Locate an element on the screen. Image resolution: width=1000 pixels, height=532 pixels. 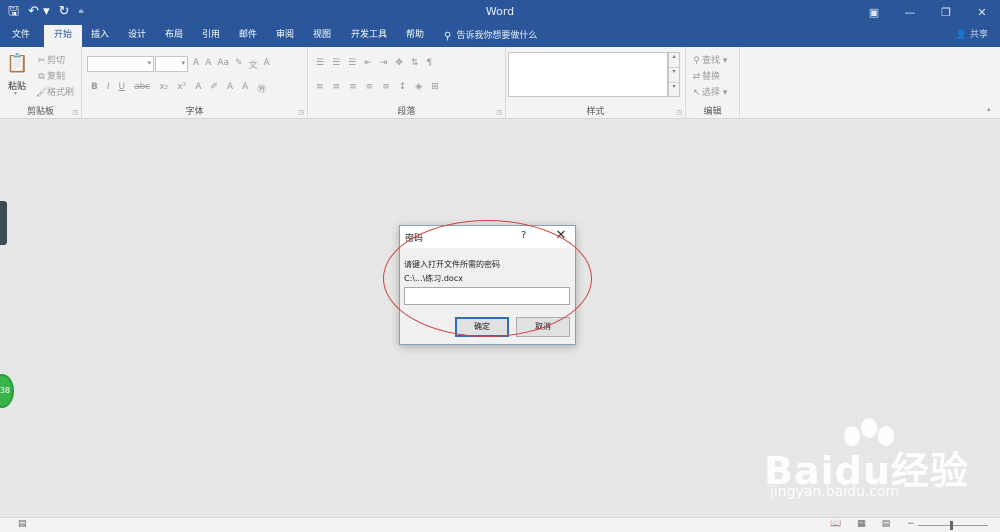
scroll-down-icon: ▾ is located at coordinates (674, 75).